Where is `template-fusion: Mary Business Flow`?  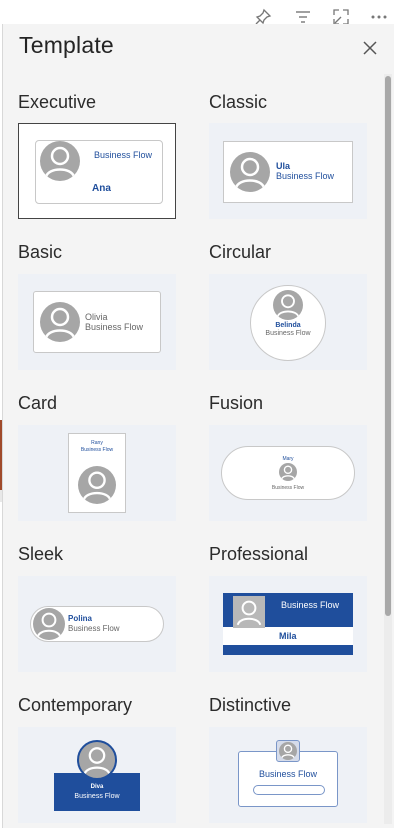 template-fusion: Mary Business Flow is located at coordinates (288, 473).